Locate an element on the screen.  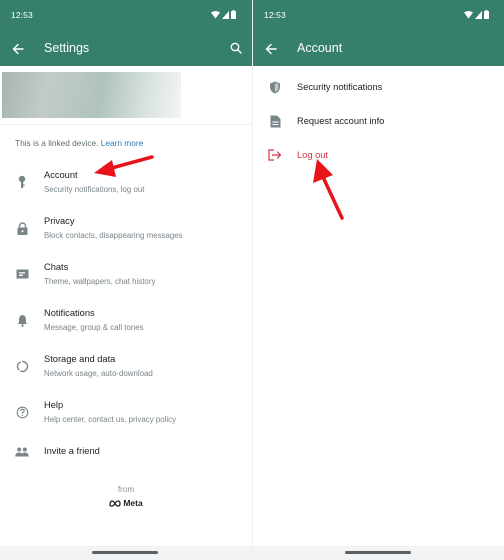
help-icon is located at coordinates (22, 412).